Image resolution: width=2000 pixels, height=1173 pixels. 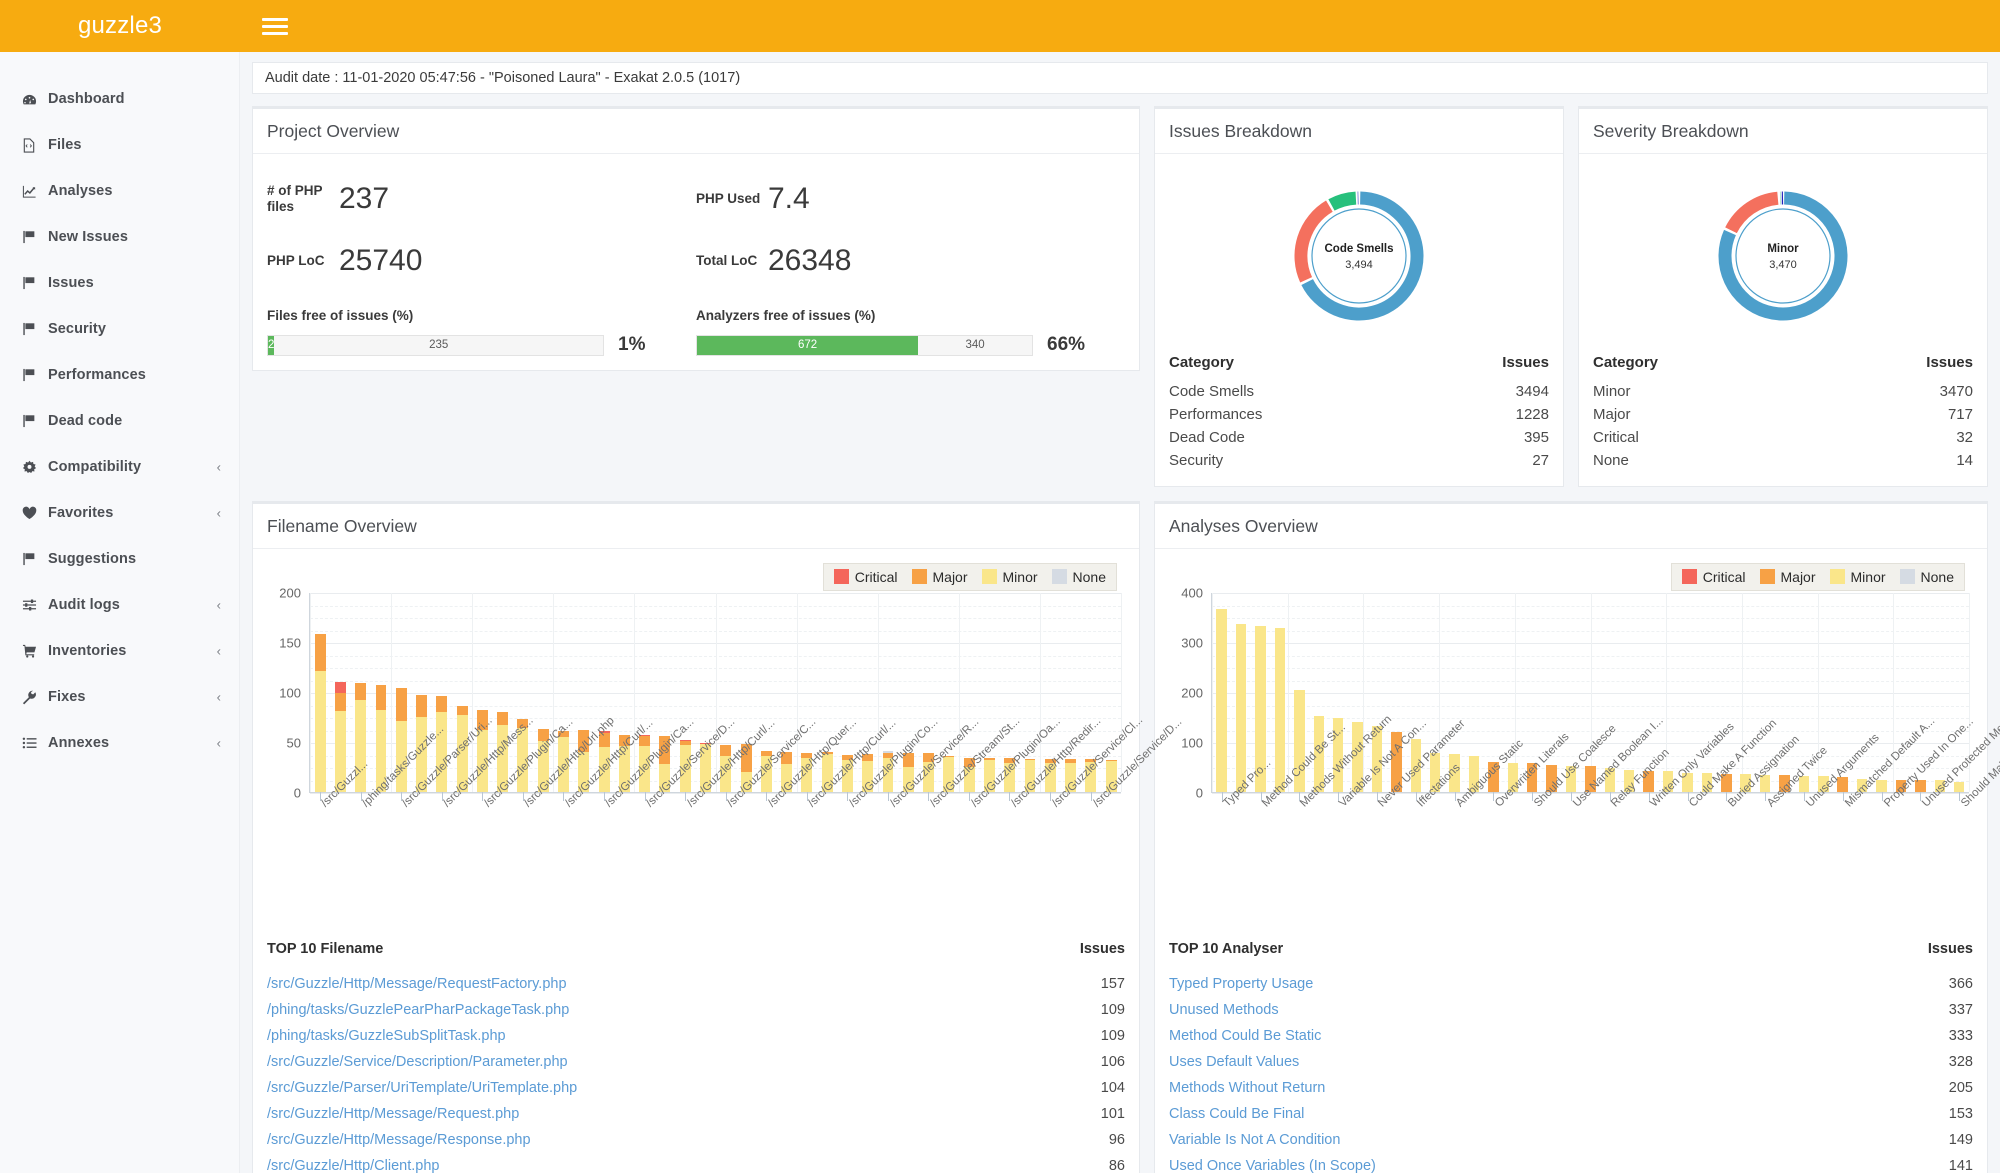 What do you see at coordinates (1254, 1140) in the screenshot?
I see `top10-link: Variable Is Not A Condition` at bounding box center [1254, 1140].